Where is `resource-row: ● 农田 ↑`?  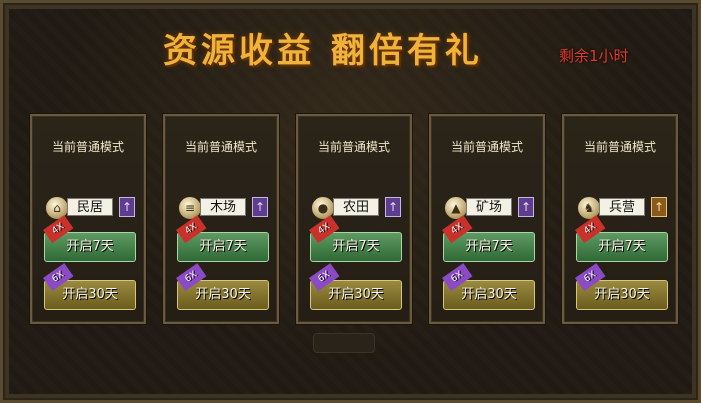
resource-row: ● 农田 ↑ is located at coordinates (356, 208).